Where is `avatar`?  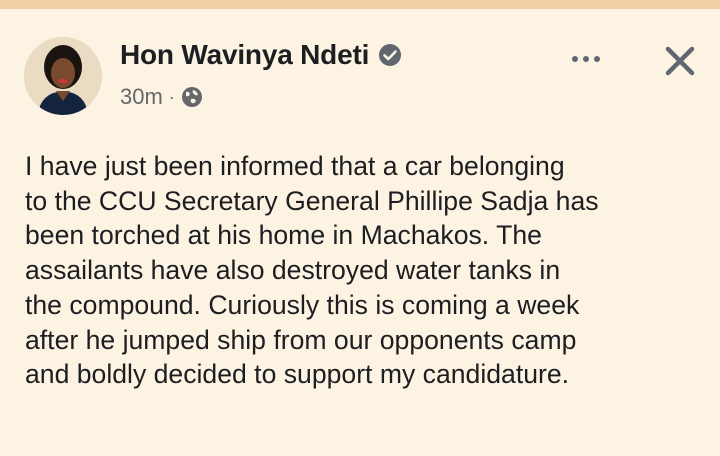 avatar is located at coordinates (63, 76).